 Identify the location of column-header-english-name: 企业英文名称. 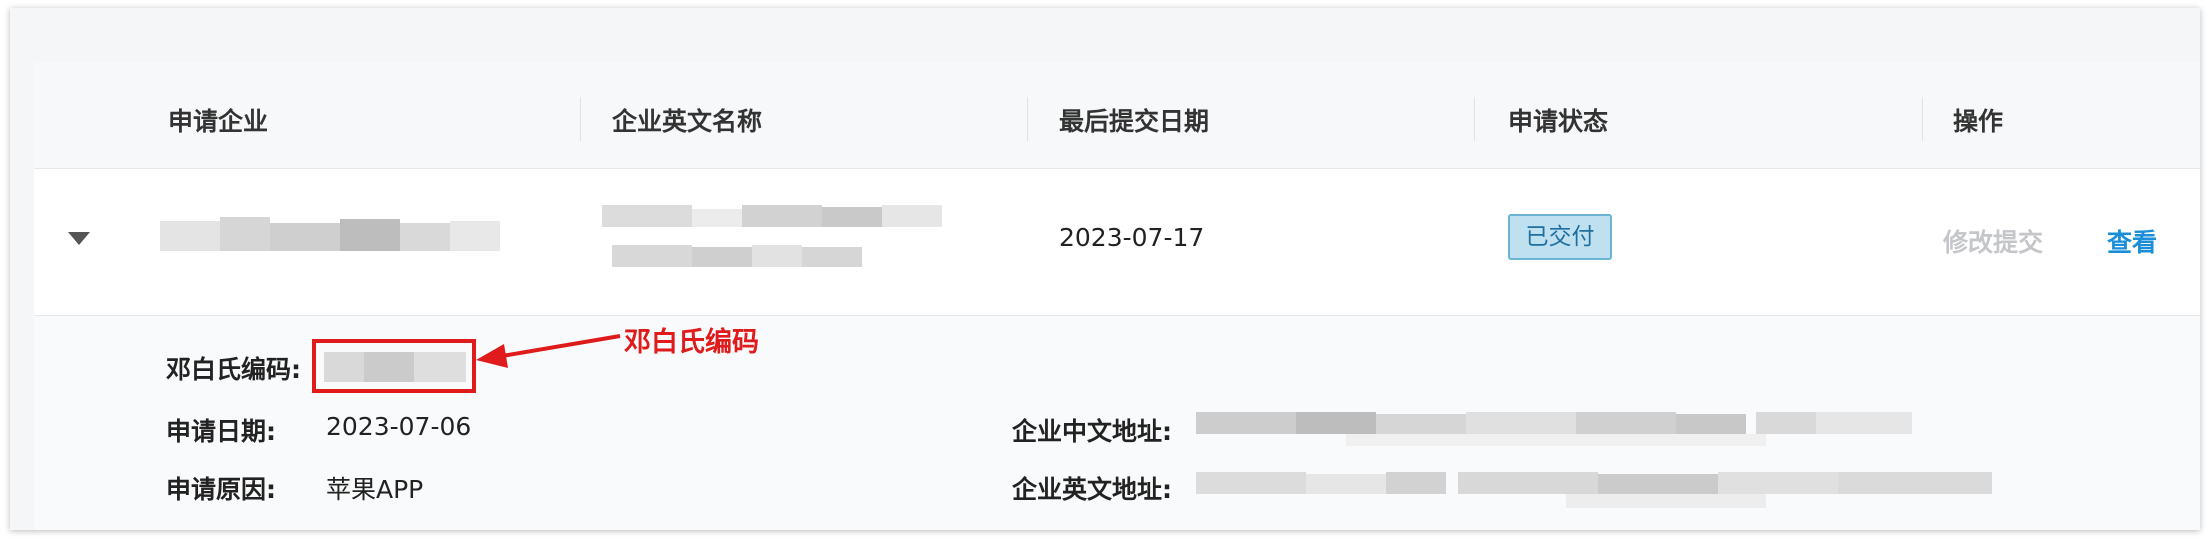
(687, 121).